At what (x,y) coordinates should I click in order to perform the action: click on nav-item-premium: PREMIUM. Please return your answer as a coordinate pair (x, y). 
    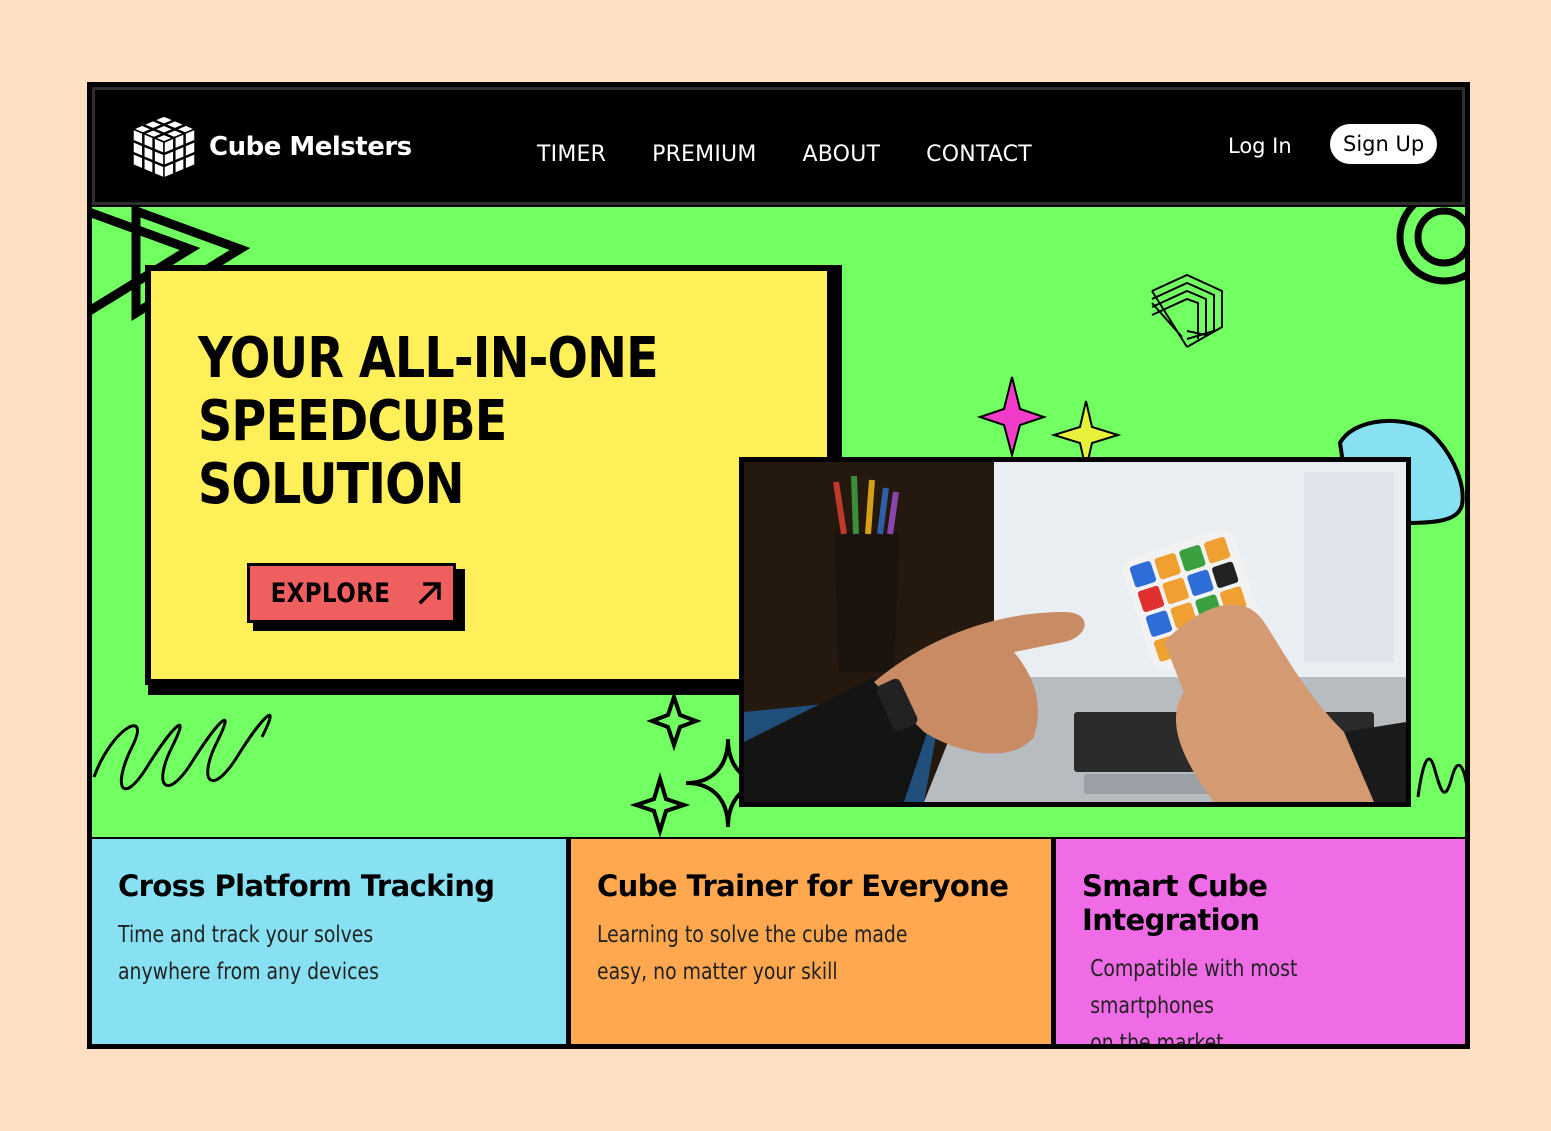
    Looking at the image, I should click on (704, 154).